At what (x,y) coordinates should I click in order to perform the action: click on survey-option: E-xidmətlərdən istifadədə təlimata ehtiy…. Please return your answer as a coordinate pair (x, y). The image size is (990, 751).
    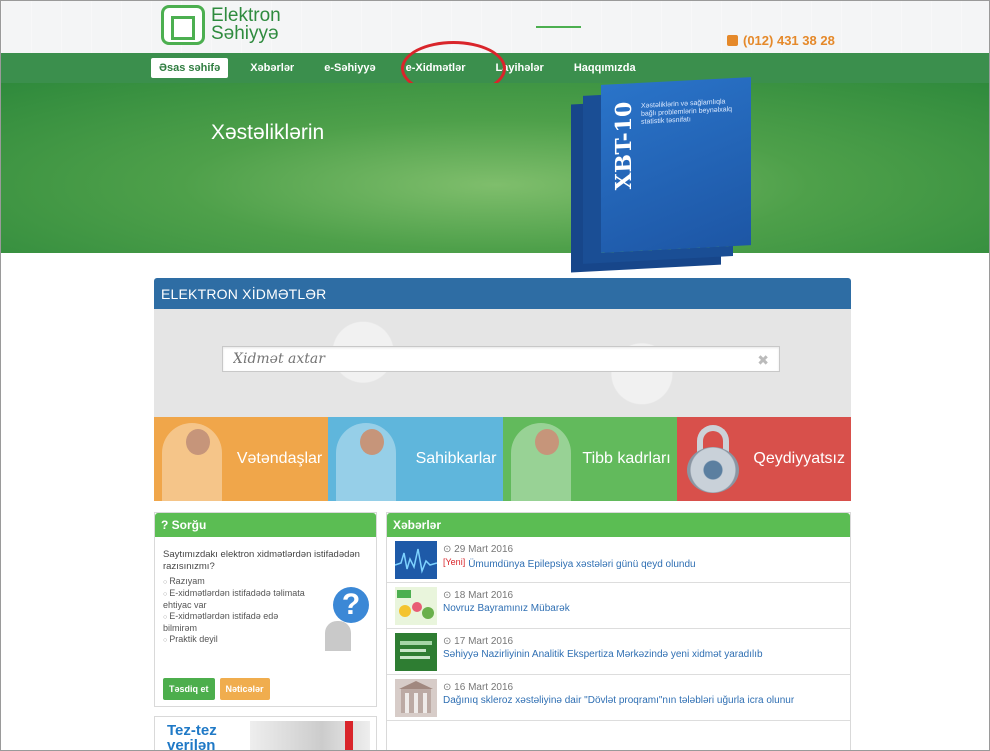
    Looking at the image, I should click on (235, 599).